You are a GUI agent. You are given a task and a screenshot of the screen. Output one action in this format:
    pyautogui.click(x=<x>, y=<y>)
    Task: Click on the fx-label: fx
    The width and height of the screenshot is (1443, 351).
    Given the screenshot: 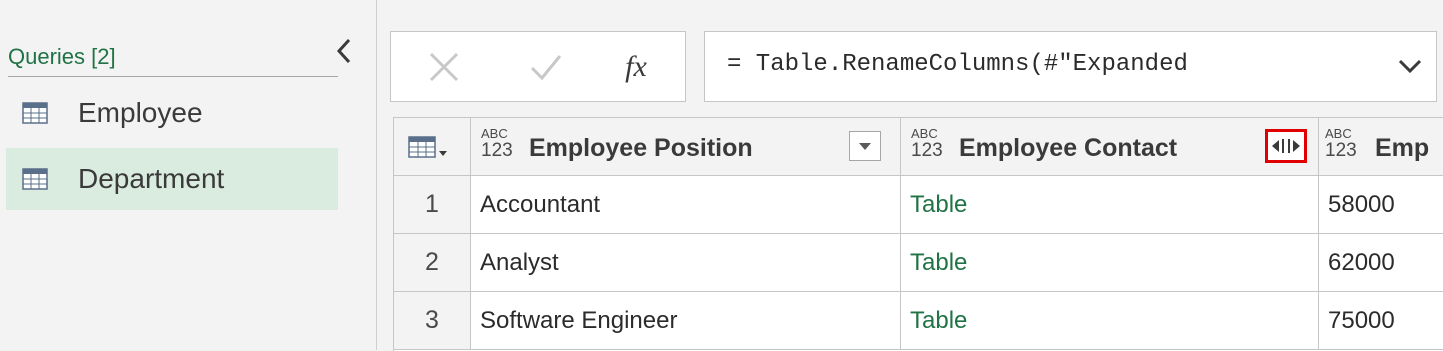 What is the action you would take?
    pyautogui.click(x=636, y=66)
    